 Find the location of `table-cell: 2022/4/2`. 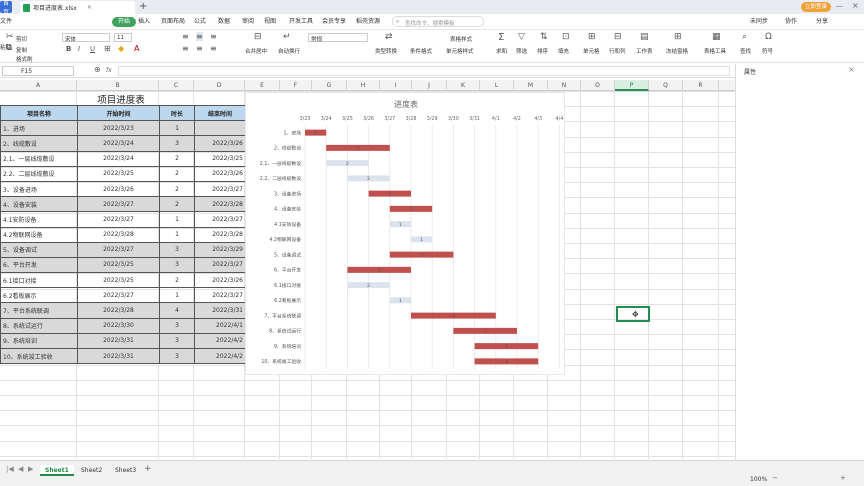

table-cell: 2022/4/2 is located at coordinates (220, 356).